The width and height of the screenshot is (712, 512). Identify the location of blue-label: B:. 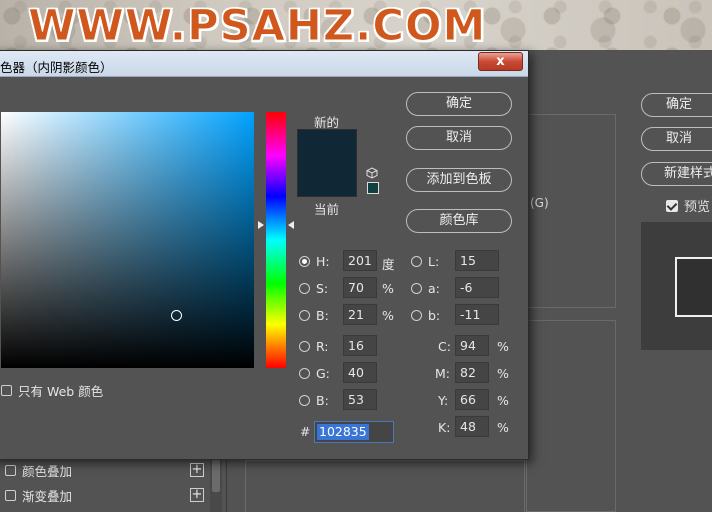
(322, 400).